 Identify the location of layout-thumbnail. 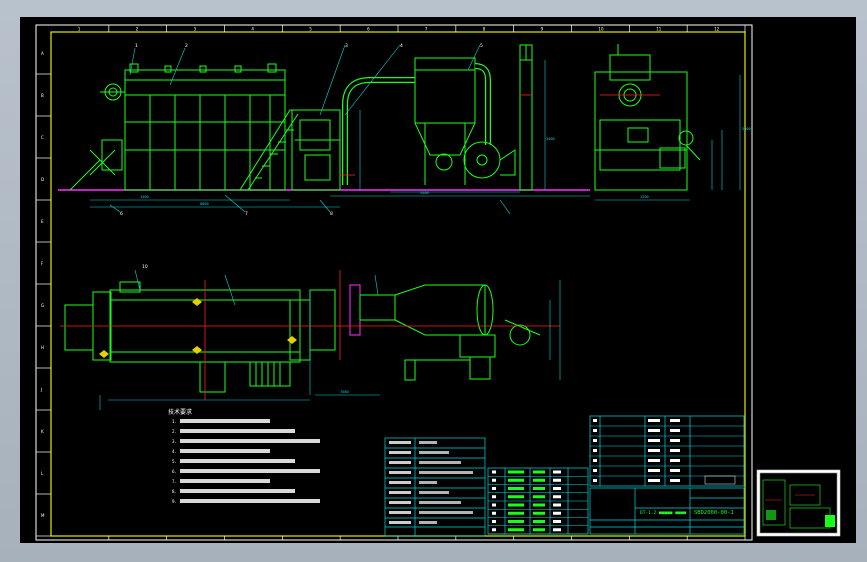
(798, 503).